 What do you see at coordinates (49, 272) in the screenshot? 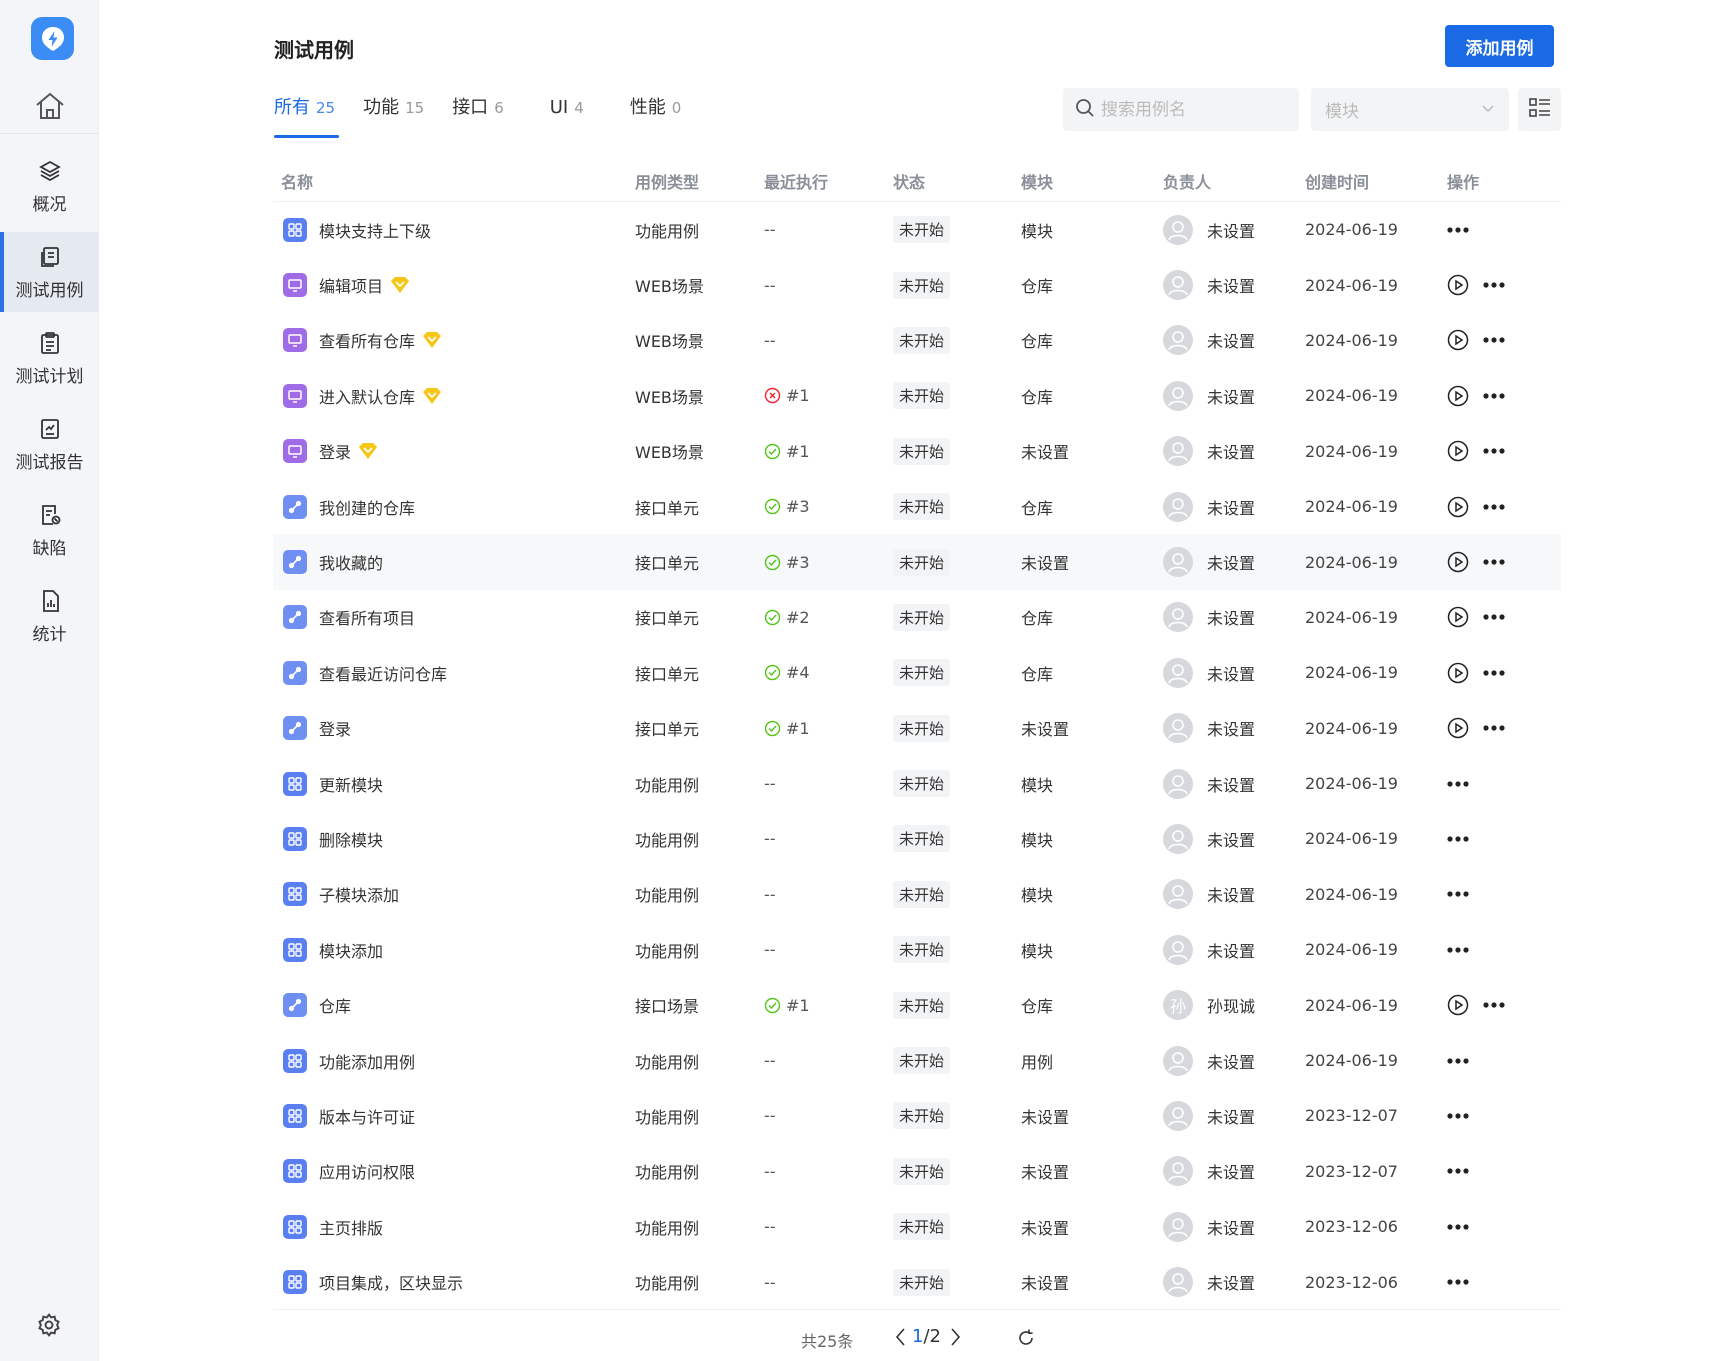
I see `sidebar-item-test-cases: 测试用例` at bounding box center [49, 272].